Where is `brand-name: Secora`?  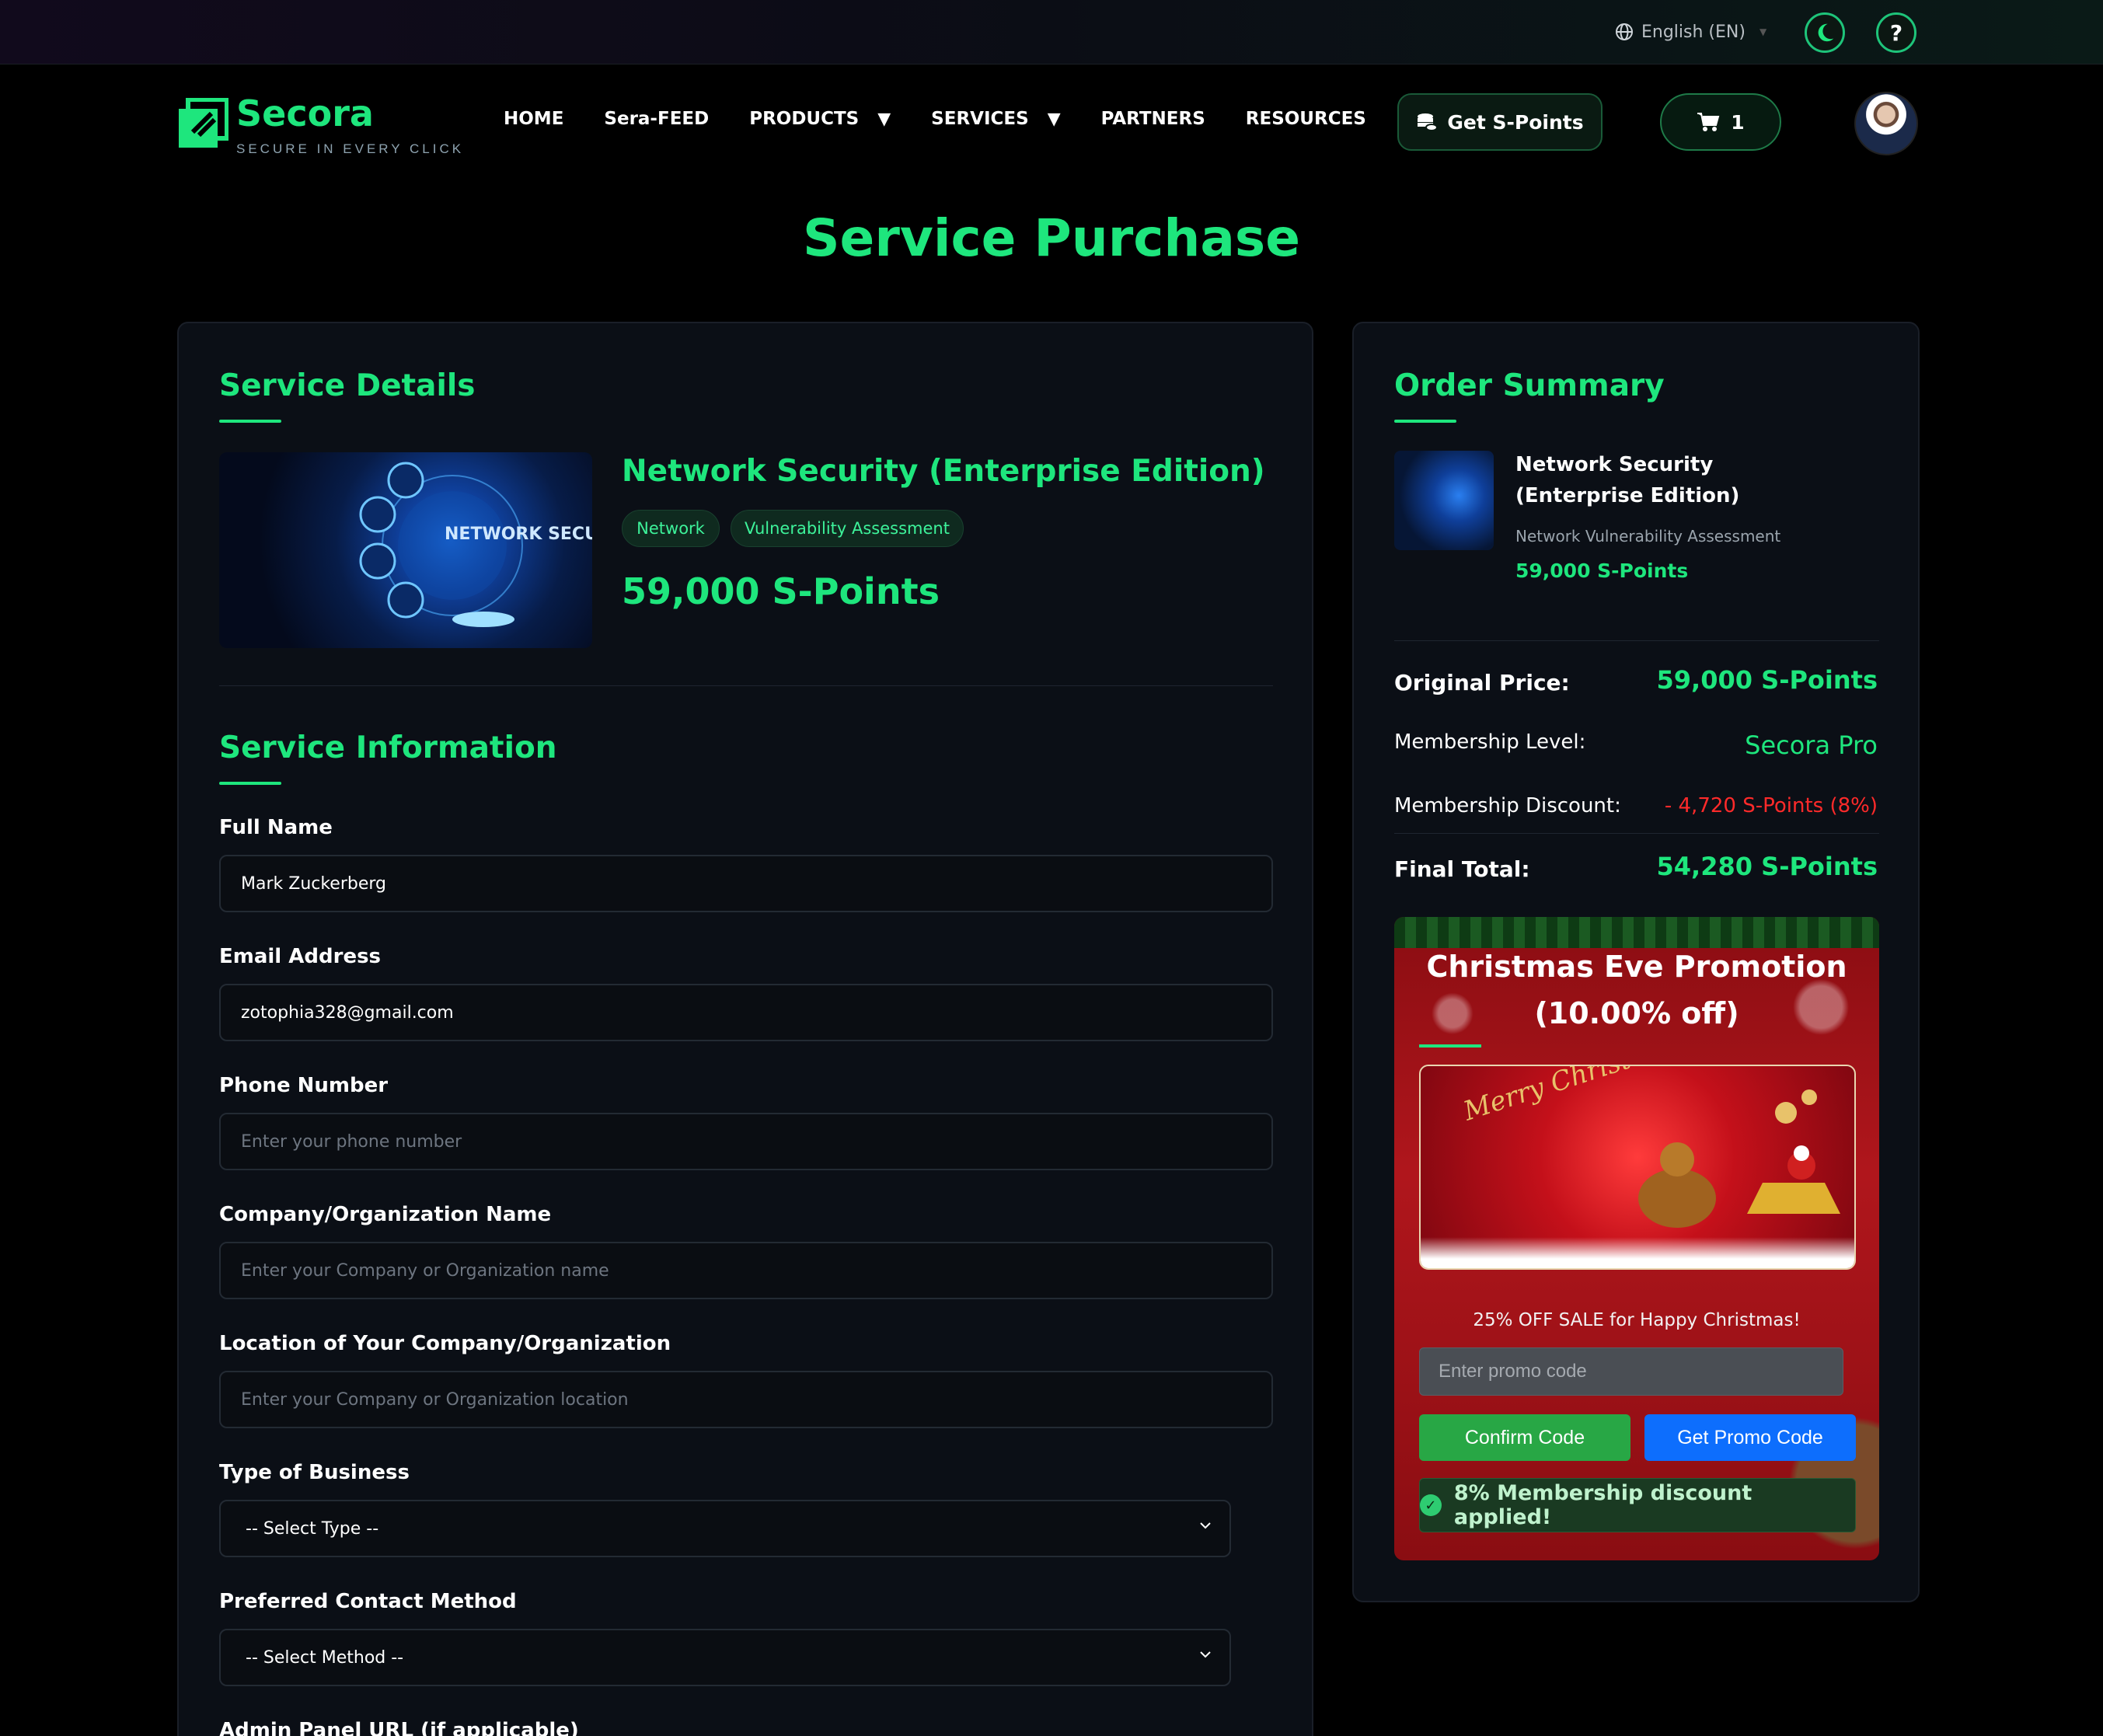 brand-name: Secora is located at coordinates (305, 113).